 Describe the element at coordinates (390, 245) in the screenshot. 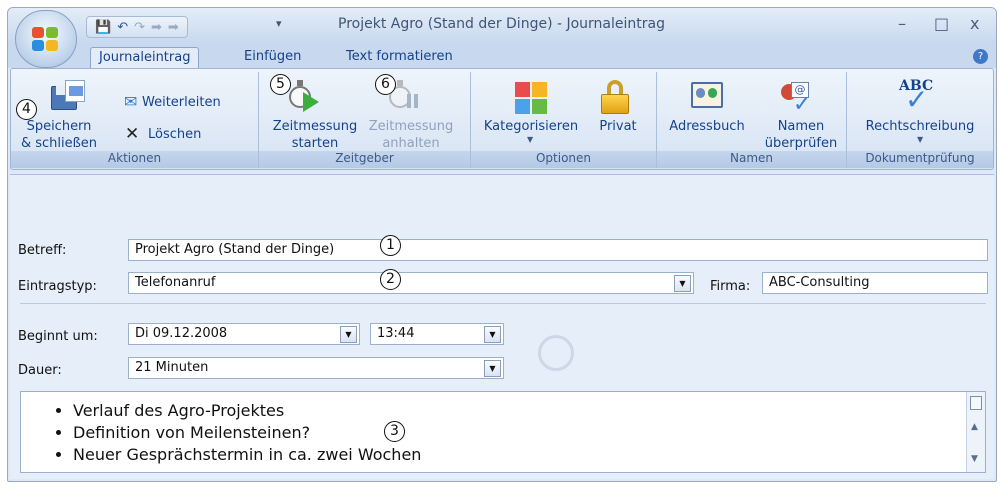

I see `callout-1: 1` at that location.